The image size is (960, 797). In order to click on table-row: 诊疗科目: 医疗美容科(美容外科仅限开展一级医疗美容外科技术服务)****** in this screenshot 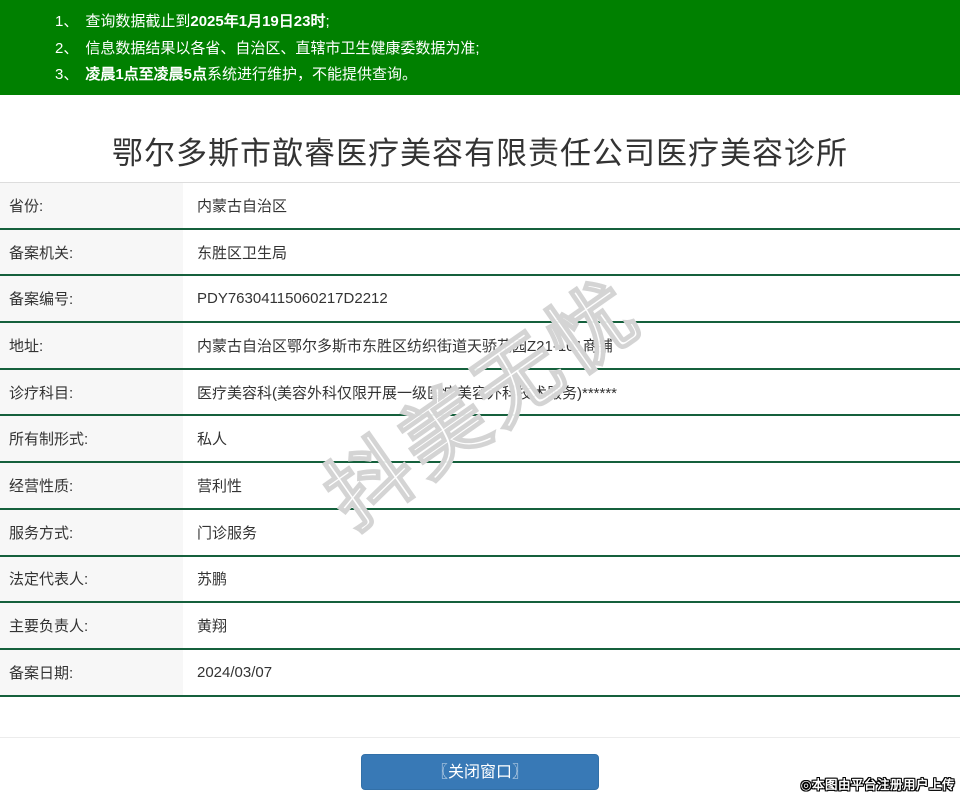, I will do `click(480, 393)`.